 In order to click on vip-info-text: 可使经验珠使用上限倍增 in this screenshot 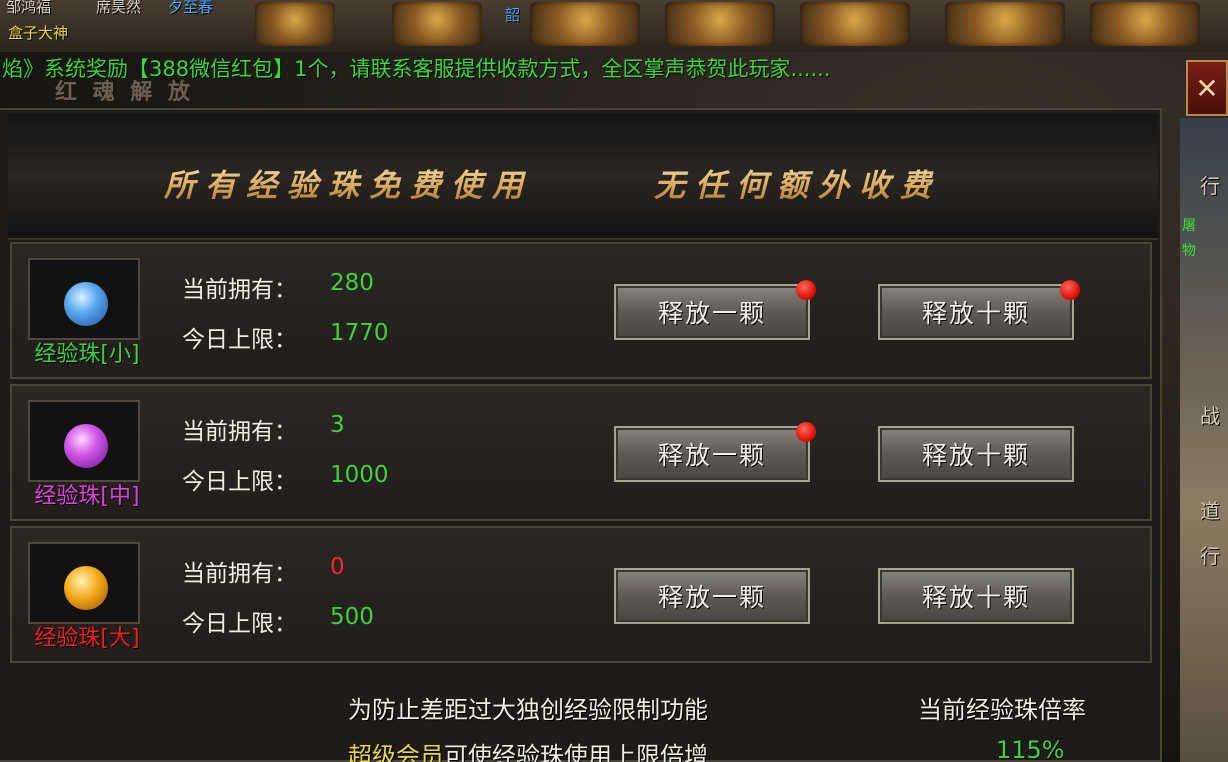, I will do `click(576, 752)`.